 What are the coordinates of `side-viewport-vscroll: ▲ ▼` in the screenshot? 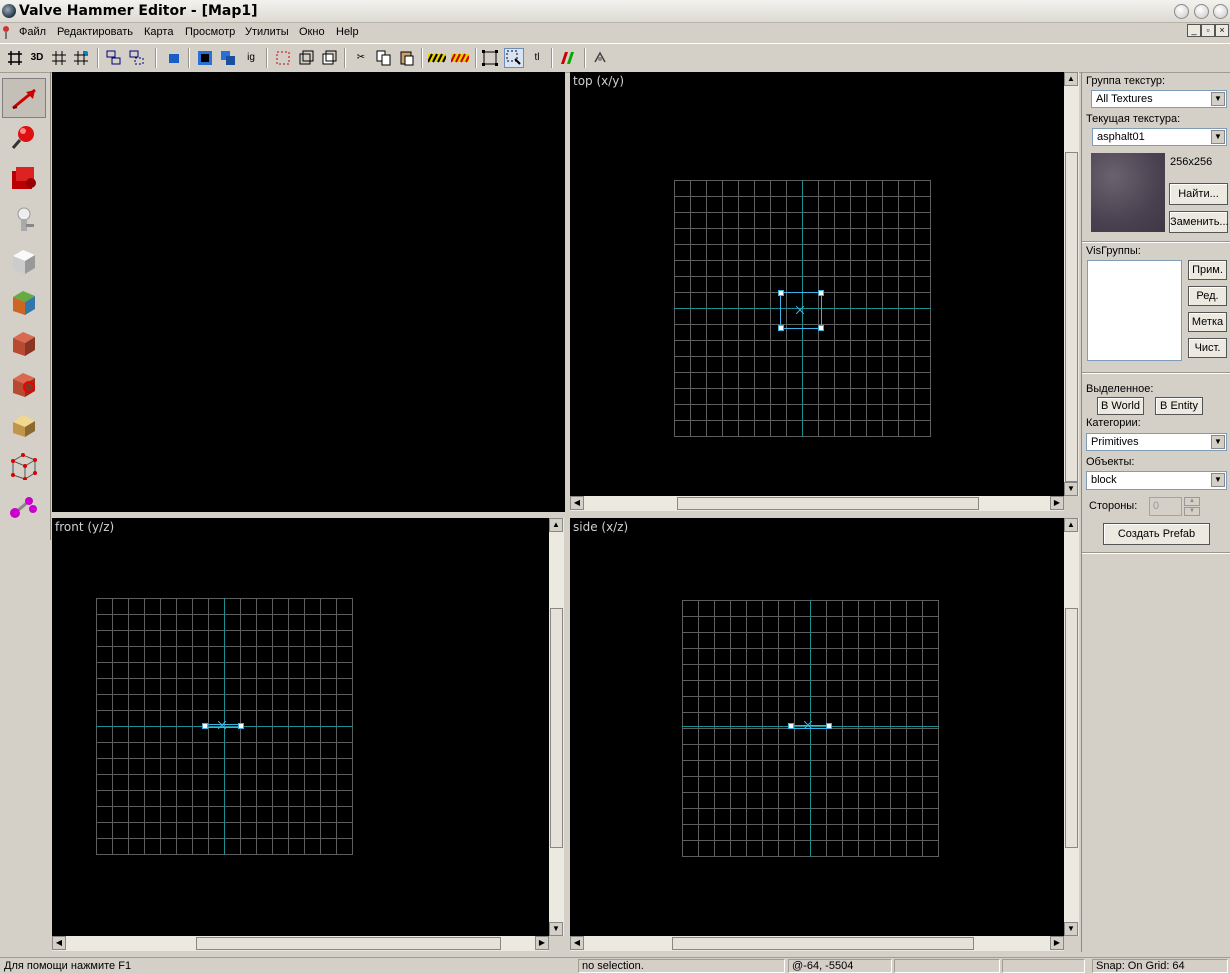 It's located at (1071, 727).